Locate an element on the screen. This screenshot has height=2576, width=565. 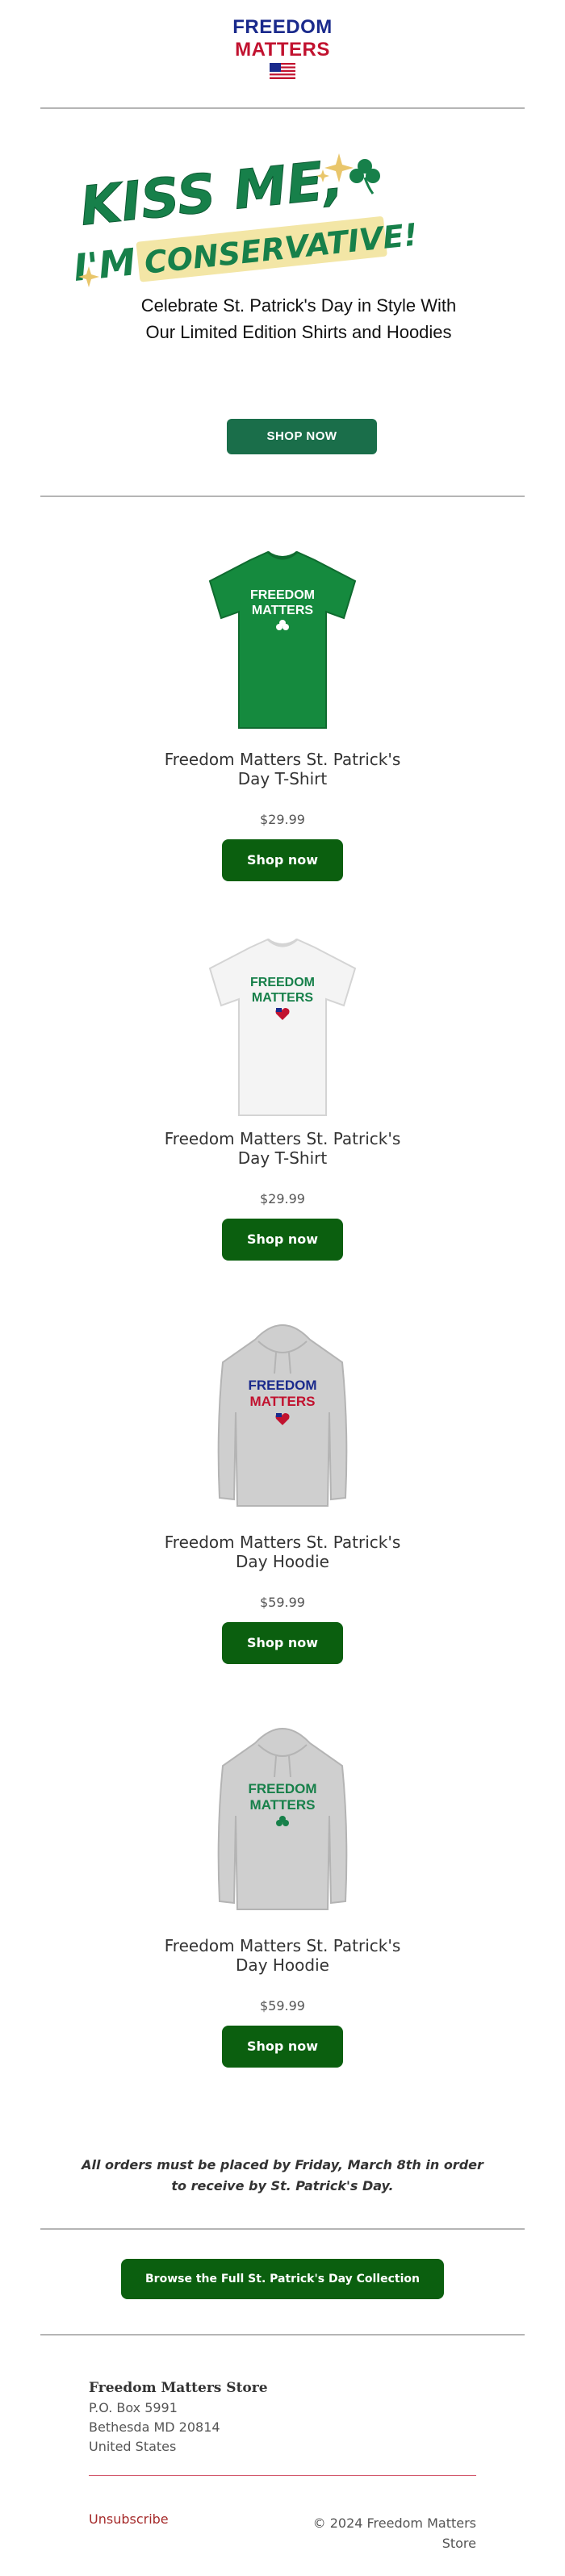
product-image-green-tshirt: FREEDOM MATTERS is located at coordinates (282, 639).